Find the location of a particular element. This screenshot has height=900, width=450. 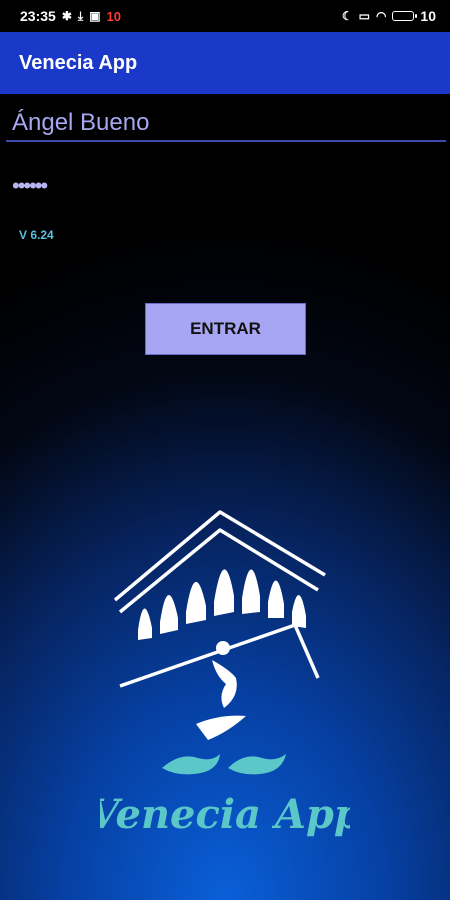

battery-level: 10 is located at coordinates (428, 16).